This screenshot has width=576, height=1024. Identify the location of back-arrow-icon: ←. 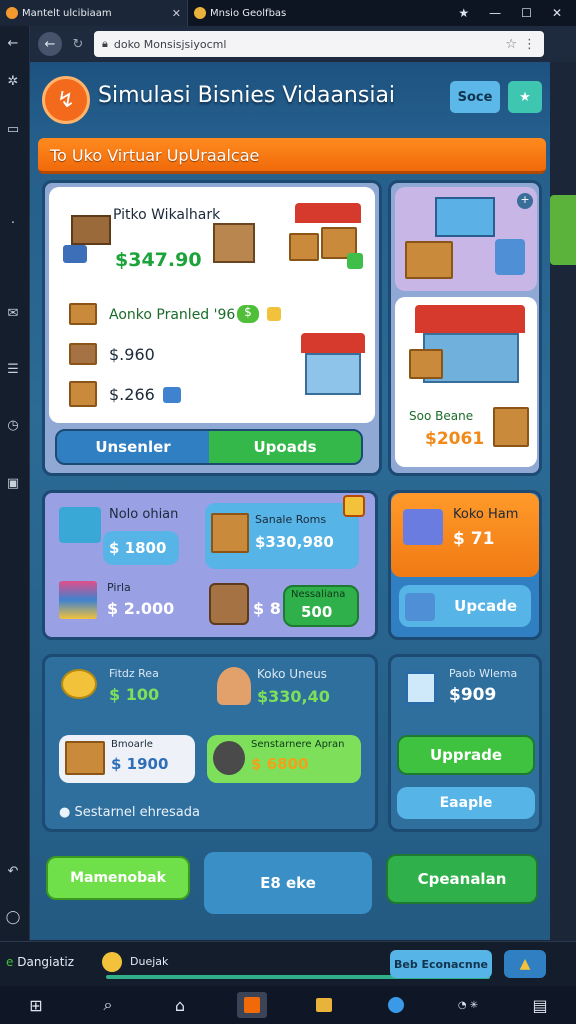
(13, 43).